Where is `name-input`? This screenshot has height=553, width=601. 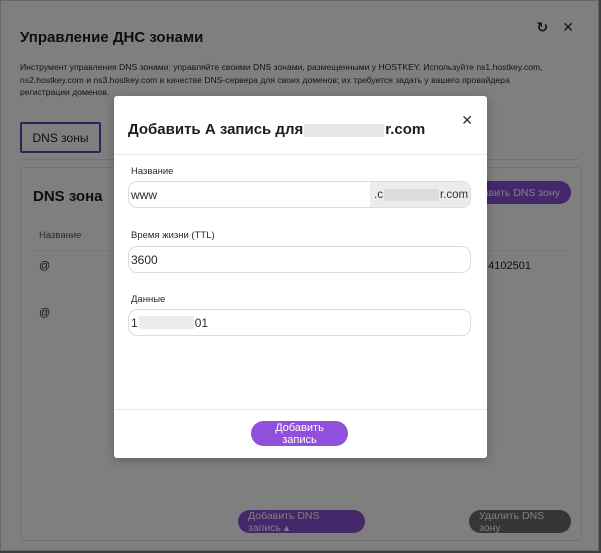
name-input is located at coordinates (250, 194).